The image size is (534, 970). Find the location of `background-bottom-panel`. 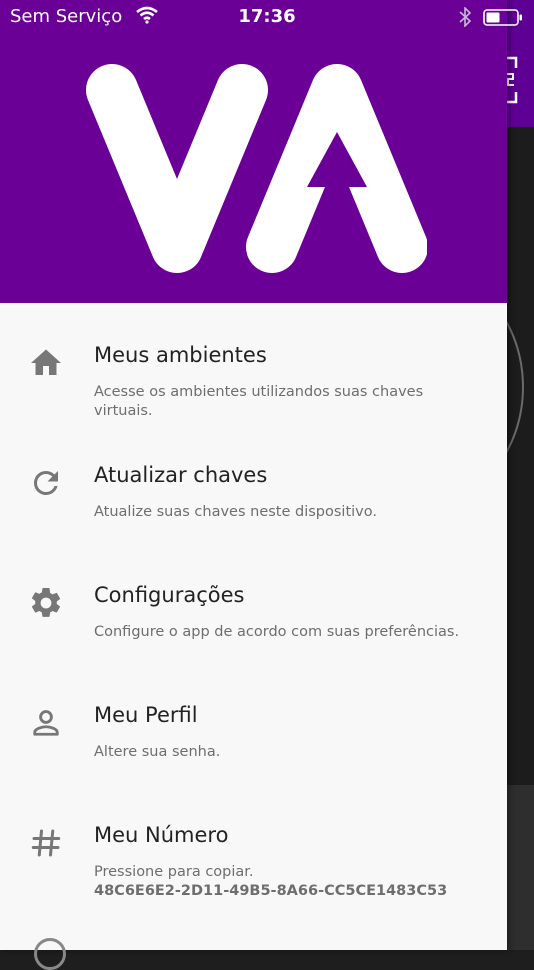

background-bottom-panel is located at coordinates (520, 867).